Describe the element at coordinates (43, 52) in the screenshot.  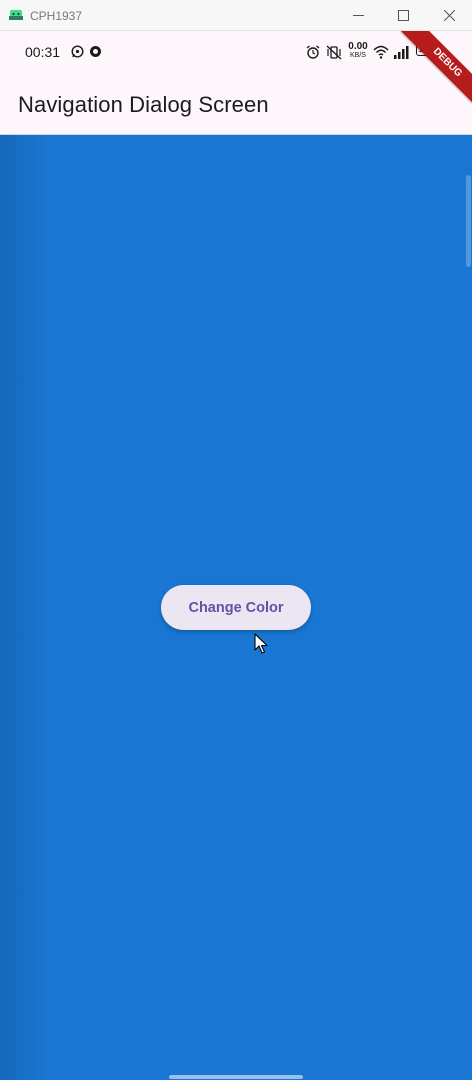
I see `status-time: 00:31` at that location.